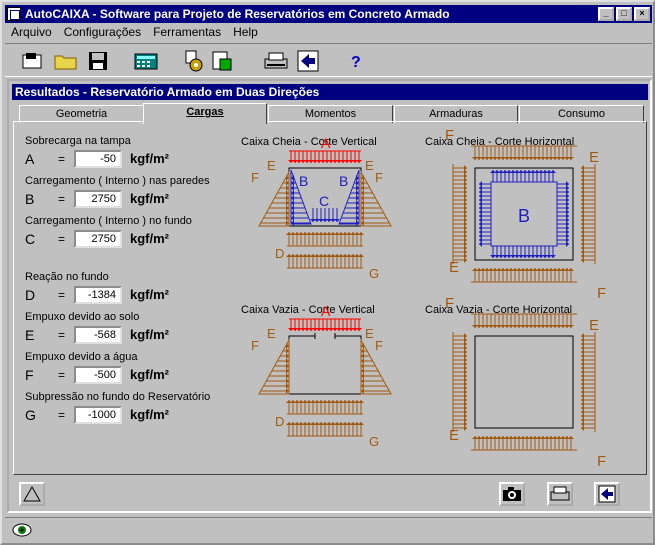  I want to click on menu-help: Help, so click(245, 34).